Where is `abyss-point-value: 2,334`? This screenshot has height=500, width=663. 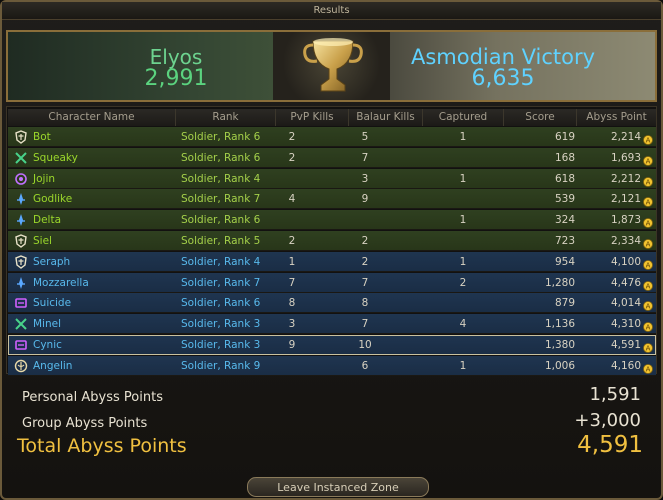
abyss-point-value: 2,334 is located at coordinates (625, 241).